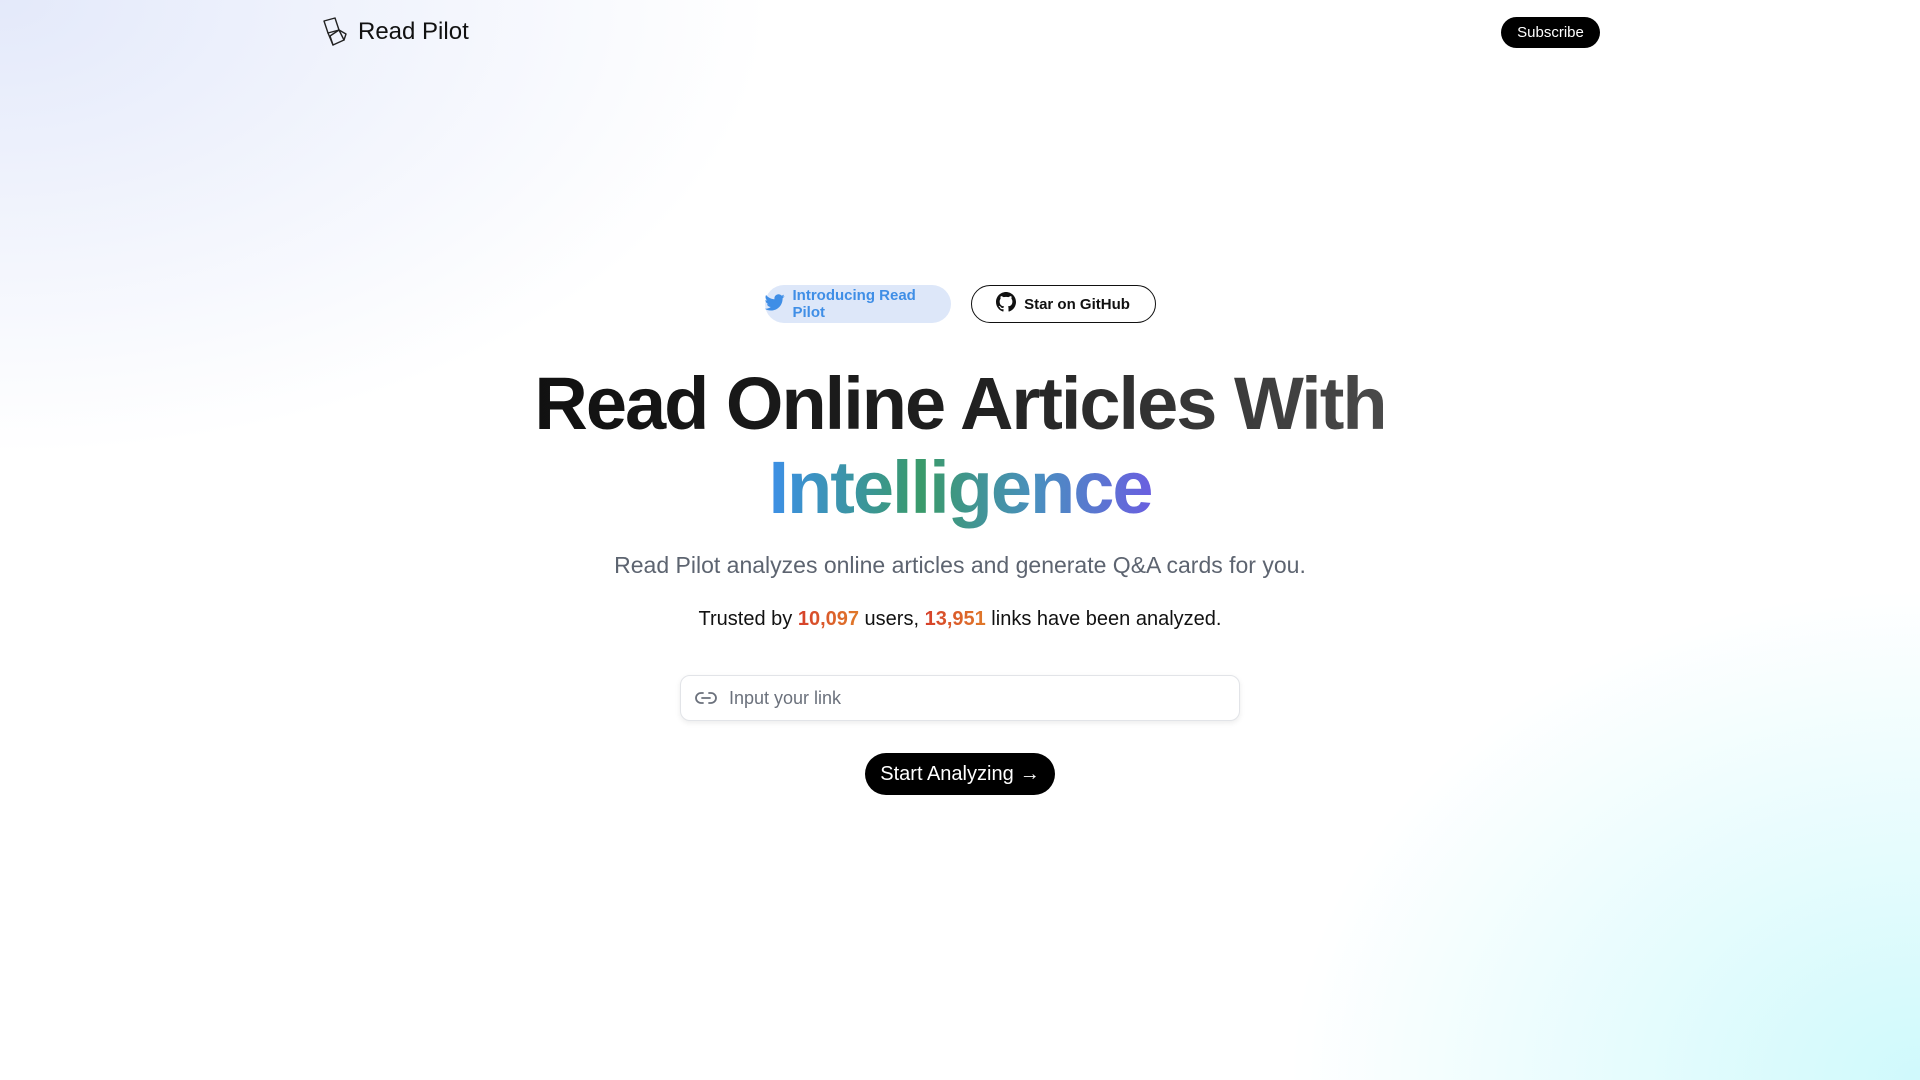 This screenshot has width=1920, height=1080. I want to click on start-analyzing-button: Start Analyzing →, so click(960, 774).